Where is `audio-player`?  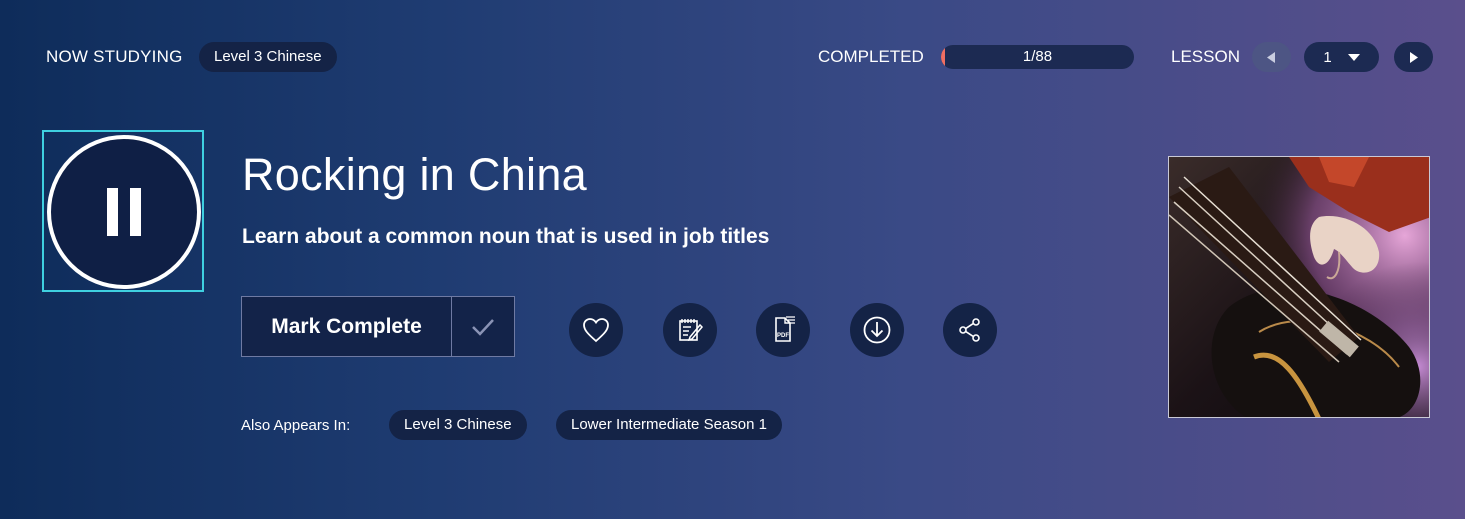 audio-player is located at coordinates (123, 211).